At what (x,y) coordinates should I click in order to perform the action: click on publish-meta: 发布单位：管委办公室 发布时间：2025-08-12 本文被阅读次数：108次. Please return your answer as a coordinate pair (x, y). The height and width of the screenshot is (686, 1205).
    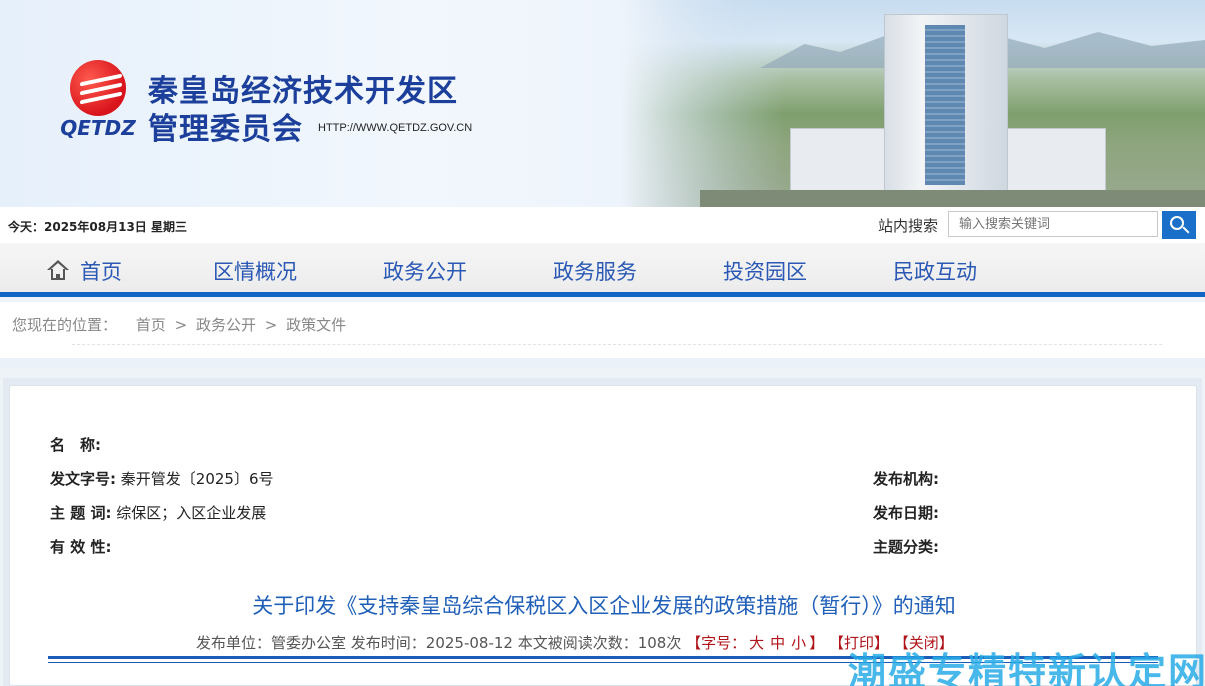
    Looking at the image, I should click on (439, 643).